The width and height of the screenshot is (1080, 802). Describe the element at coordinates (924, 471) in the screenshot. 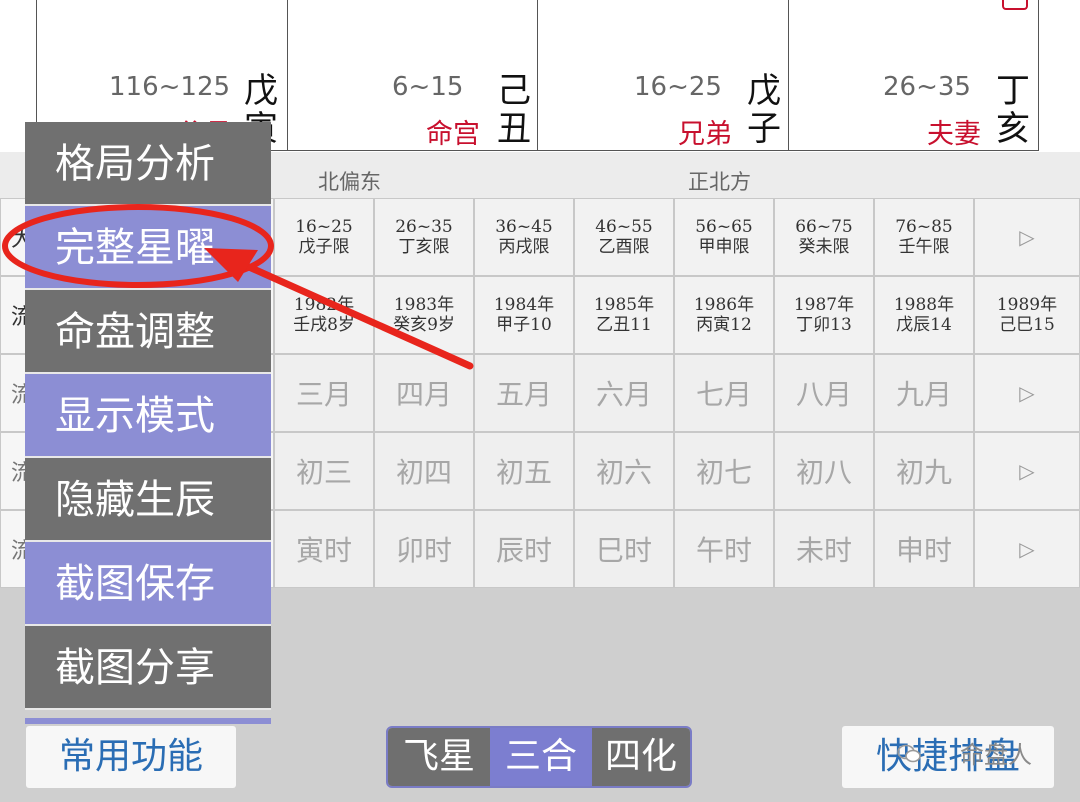

I see `day-cell: 初九` at that location.